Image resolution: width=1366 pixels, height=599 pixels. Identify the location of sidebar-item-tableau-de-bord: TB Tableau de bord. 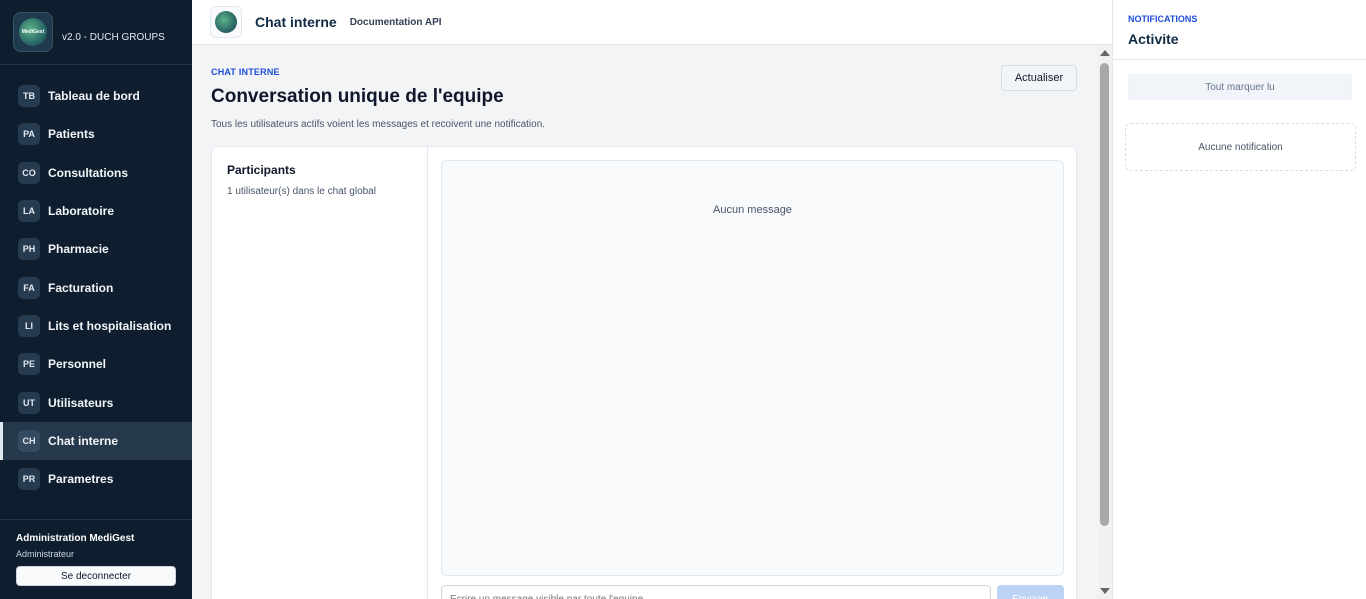
(96, 96).